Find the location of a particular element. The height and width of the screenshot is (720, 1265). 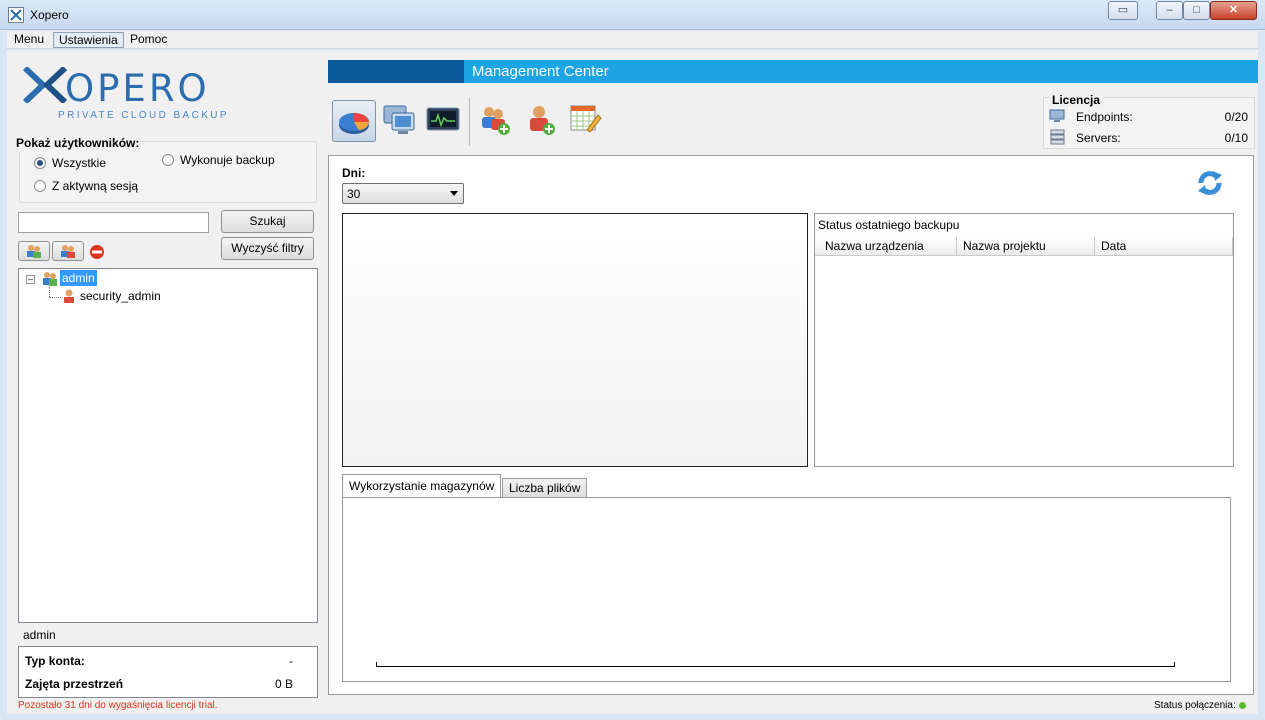

dashboard-chart-icon is located at coordinates (354, 123).